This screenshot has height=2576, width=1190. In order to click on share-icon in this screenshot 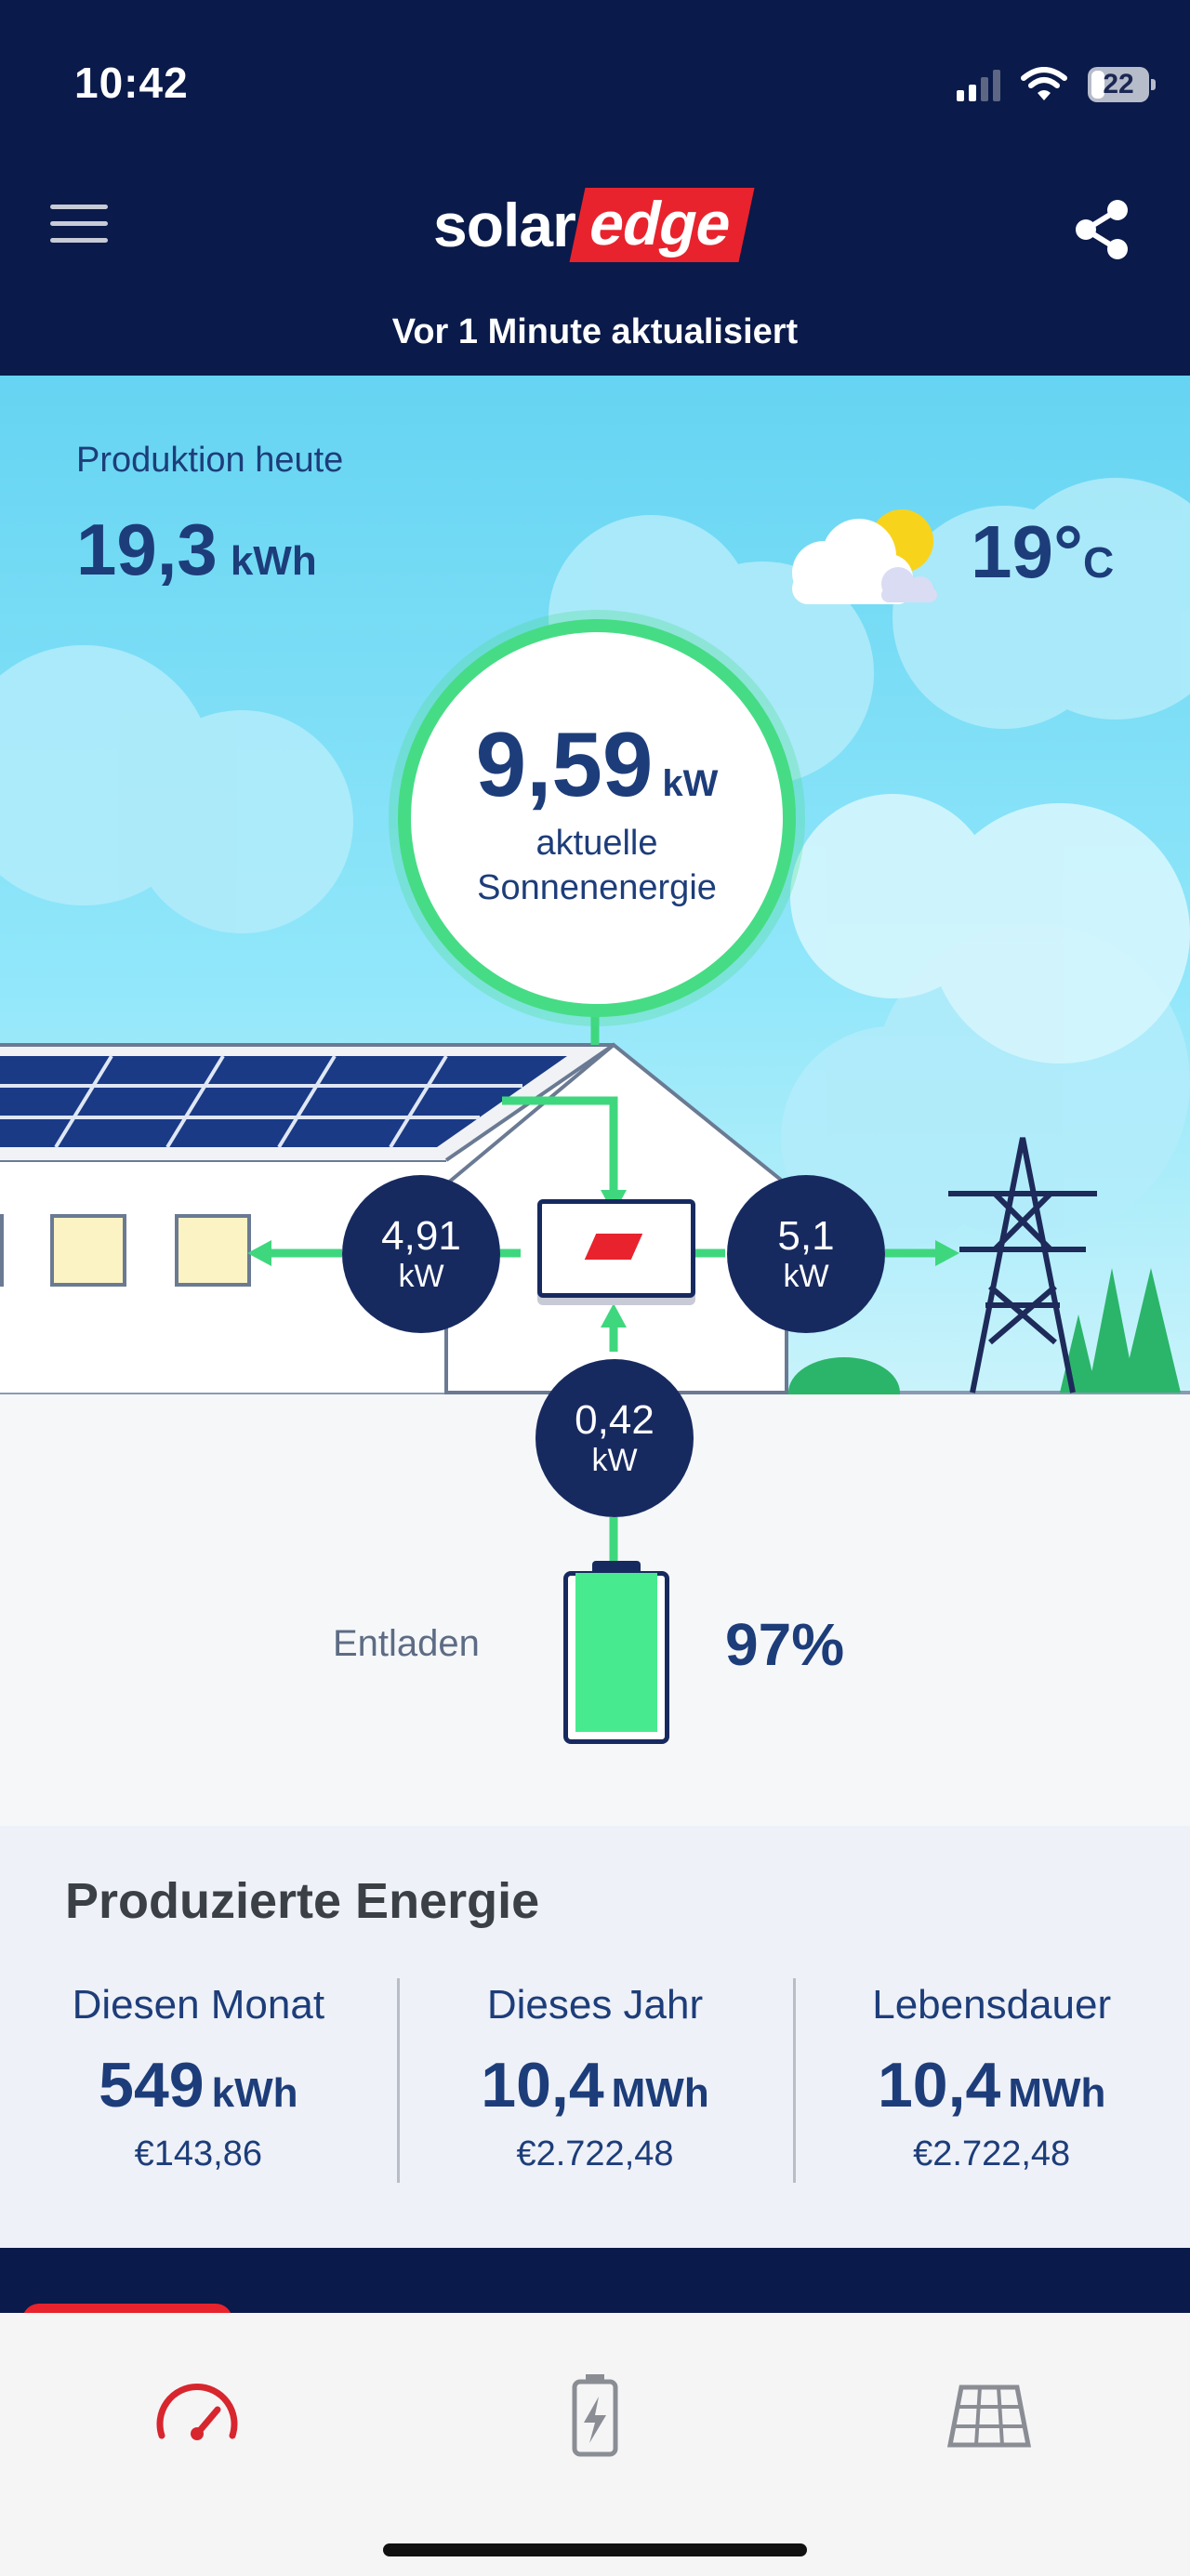, I will do `click(1101, 229)`.